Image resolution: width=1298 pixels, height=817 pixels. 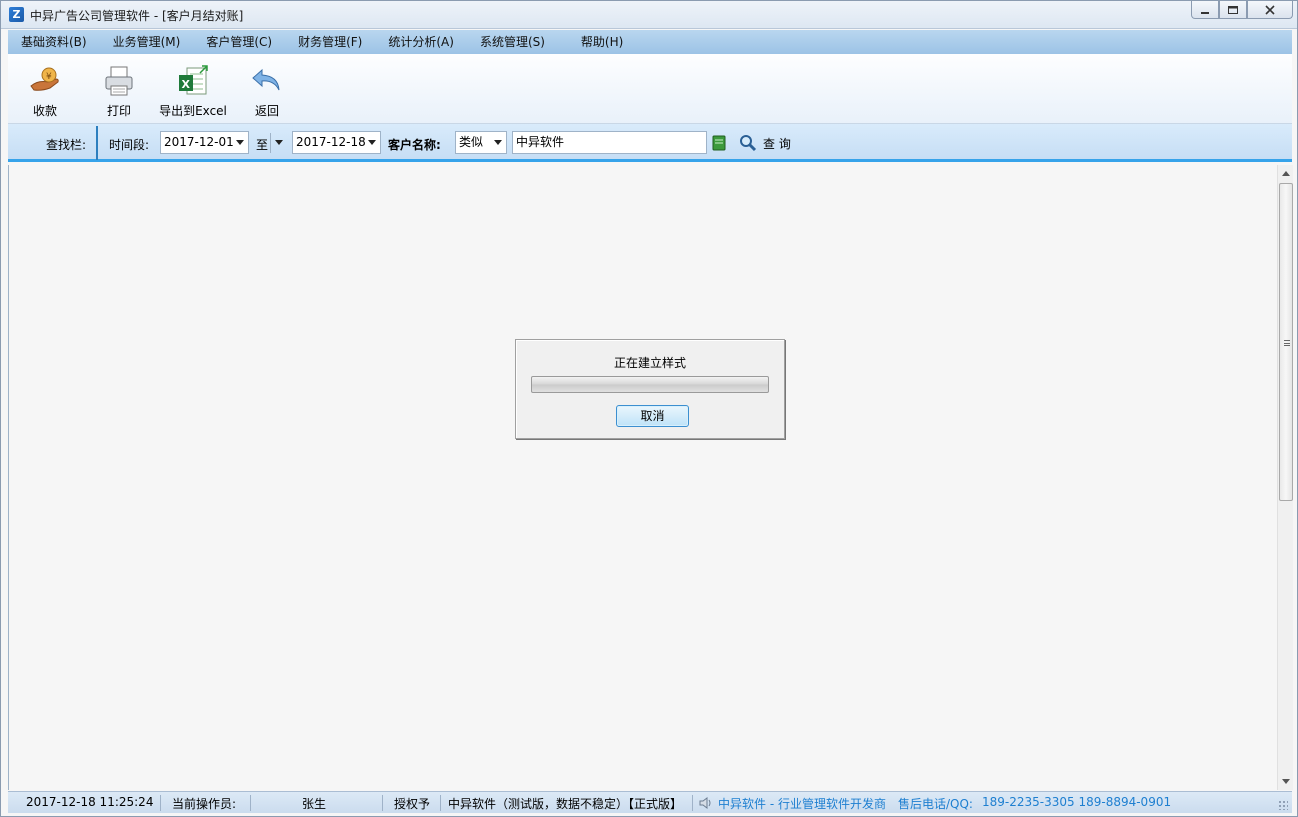 I want to click on search-bar-divider, so click(x=97, y=143).